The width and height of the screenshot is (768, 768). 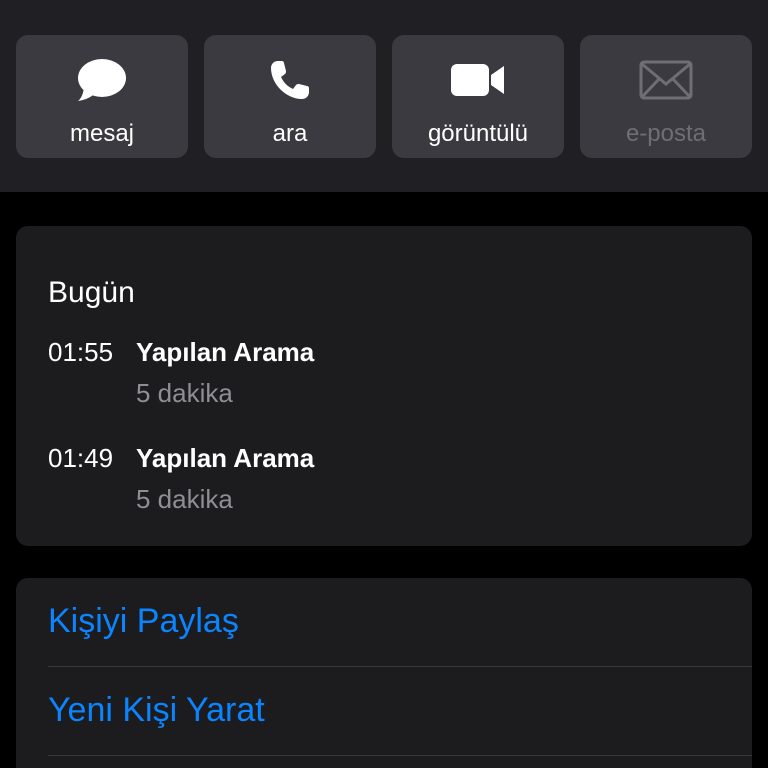 What do you see at coordinates (102, 80) in the screenshot?
I see `message-bubble-icon` at bounding box center [102, 80].